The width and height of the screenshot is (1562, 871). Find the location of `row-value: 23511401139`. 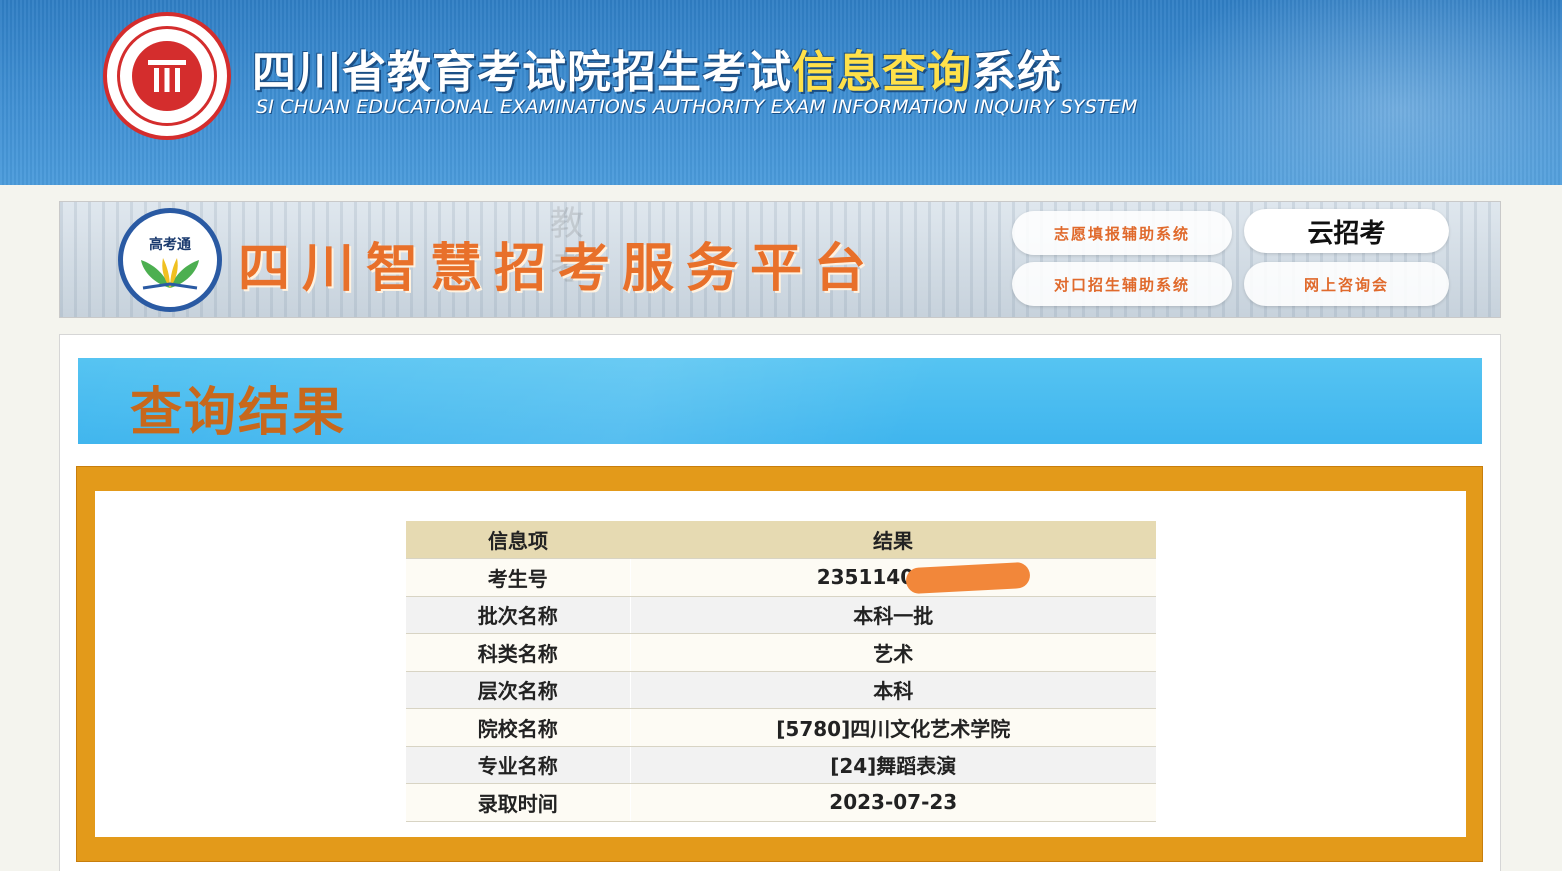

row-value: 23511401139 is located at coordinates (893, 577).